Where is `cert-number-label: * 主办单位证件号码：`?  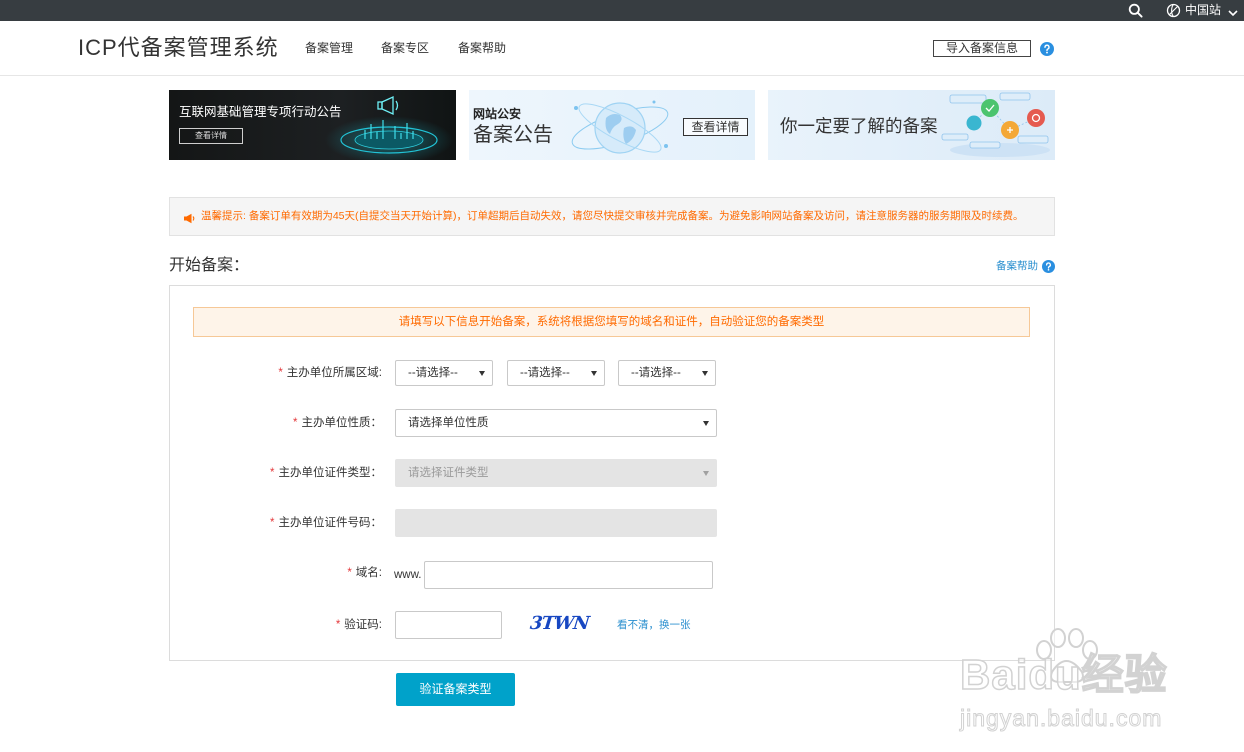
cert-number-label: * 主办单位证件号码： is located at coordinates (275, 523).